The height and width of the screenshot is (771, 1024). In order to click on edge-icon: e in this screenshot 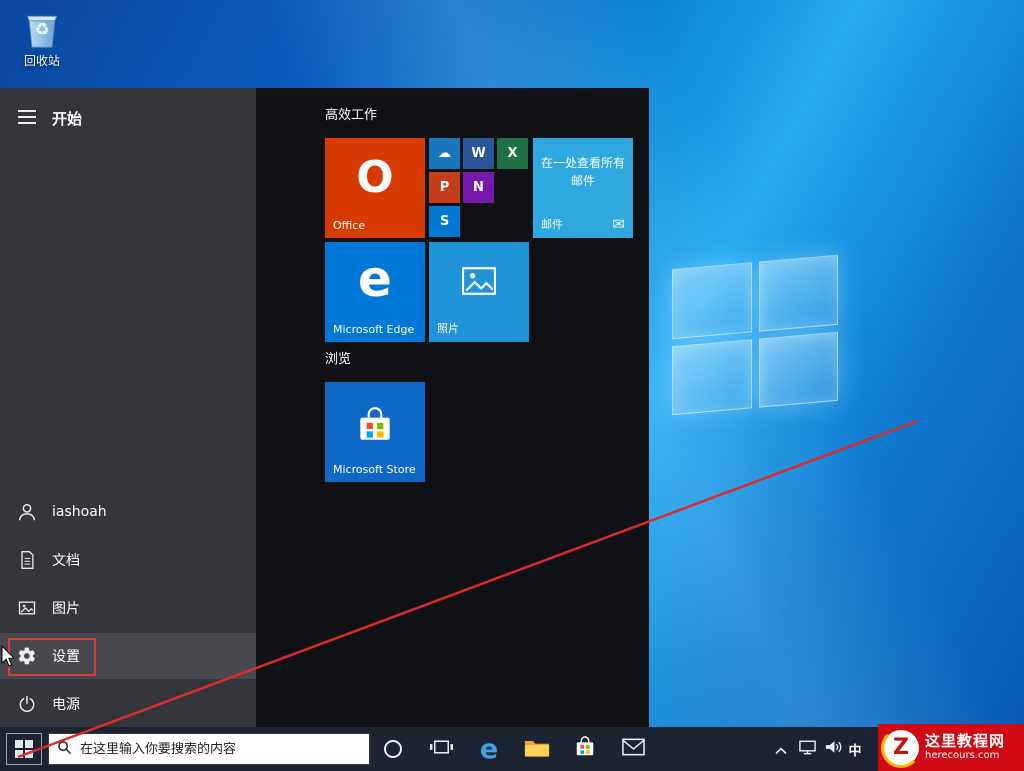, I will do `click(375, 279)`.